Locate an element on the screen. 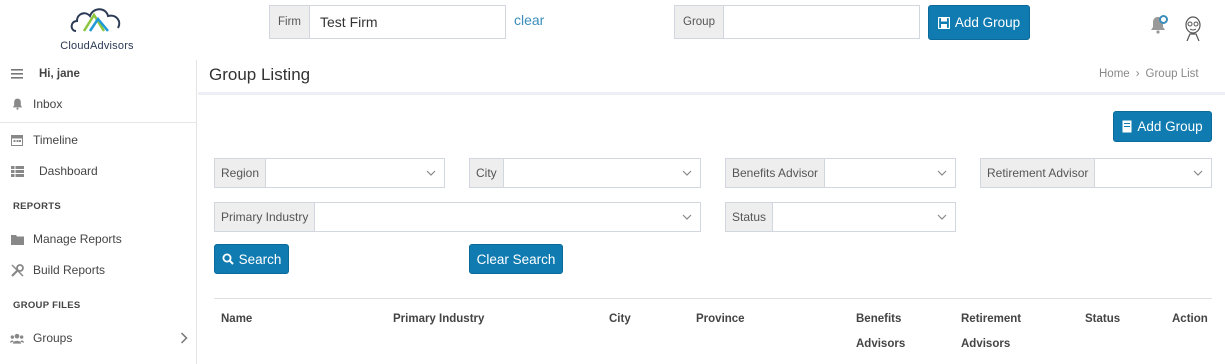 This screenshot has height=364, width=1225. region-value is located at coordinates (355, 173).